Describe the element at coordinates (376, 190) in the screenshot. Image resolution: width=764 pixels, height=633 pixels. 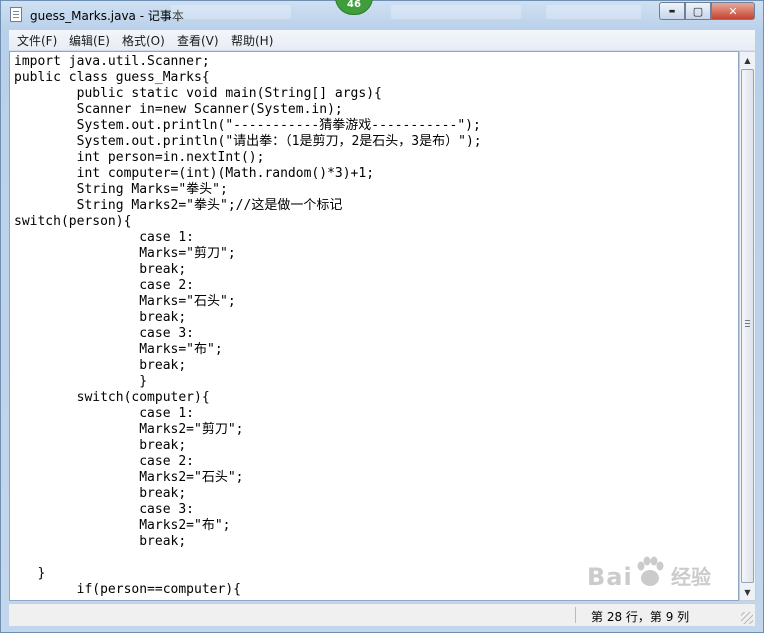
I see `code-line: String Marks="拳头";` at that location.